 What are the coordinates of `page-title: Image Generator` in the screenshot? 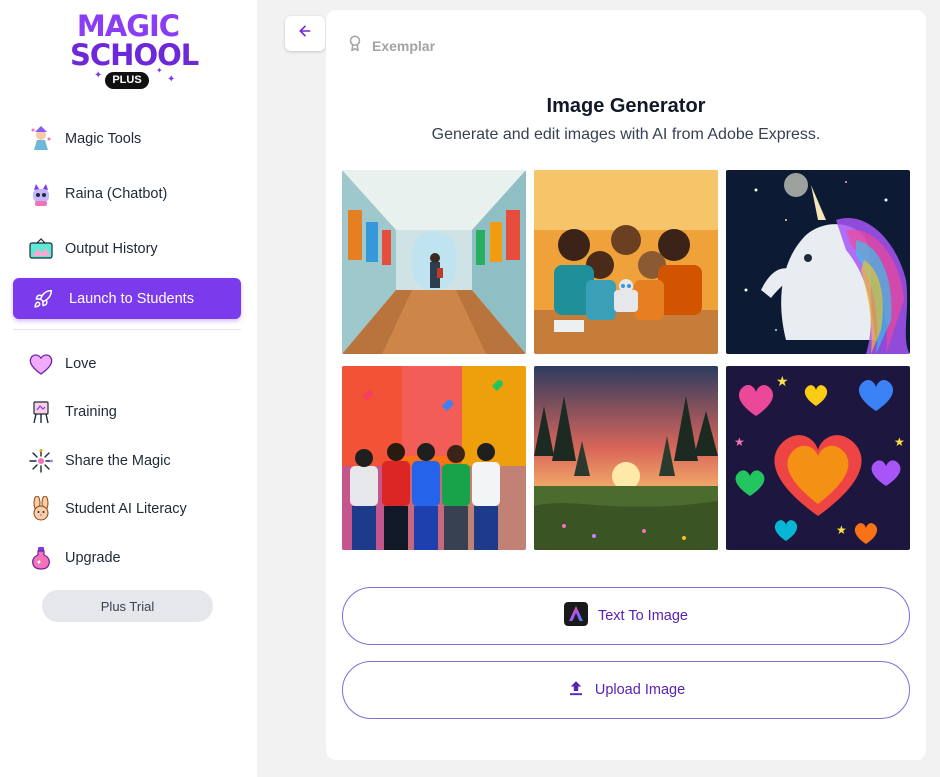 It's located at (626, 106).